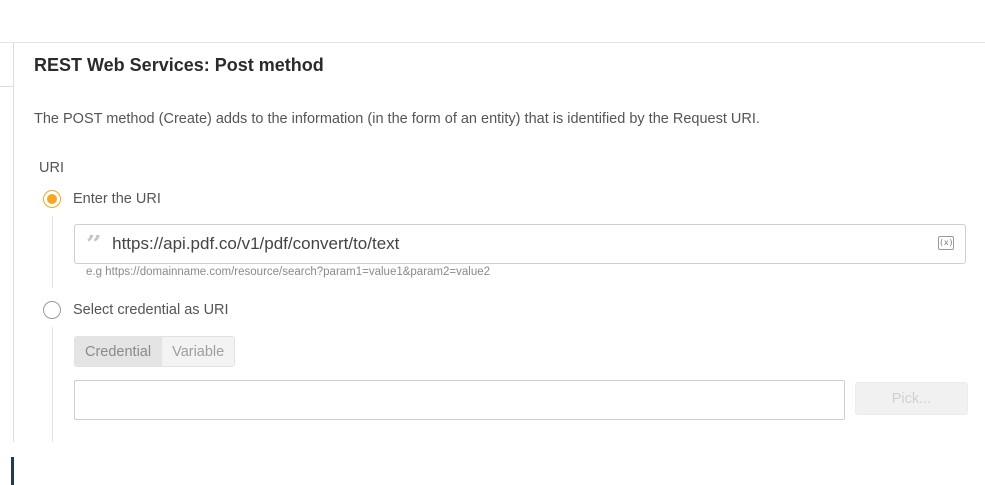 The height and width of the screenshot is (485, 985). I want to click on uri-label: URI, so click(51, 168).